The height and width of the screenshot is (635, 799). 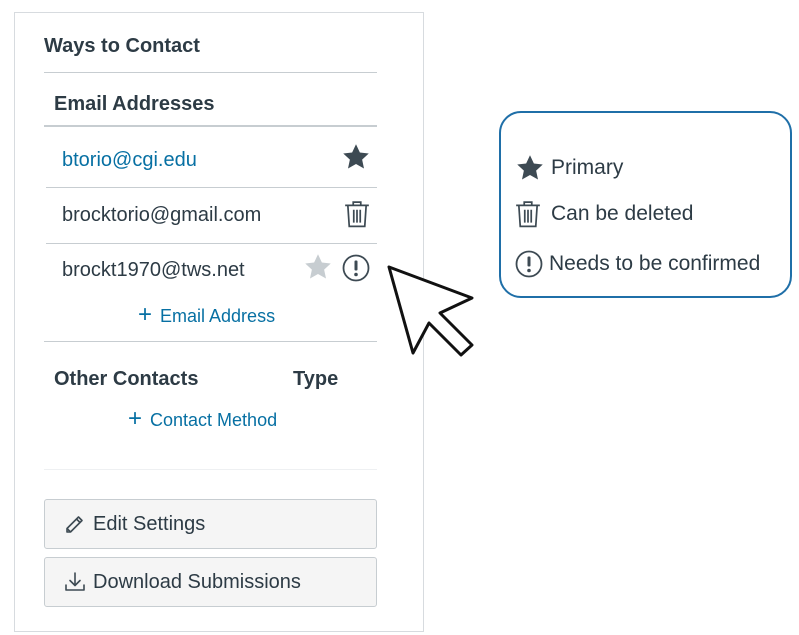 What do you see at coordinates (218, 315) in the screenshot?
I see `add-email-address-label: Email Address` at bounding box center [218, 315].